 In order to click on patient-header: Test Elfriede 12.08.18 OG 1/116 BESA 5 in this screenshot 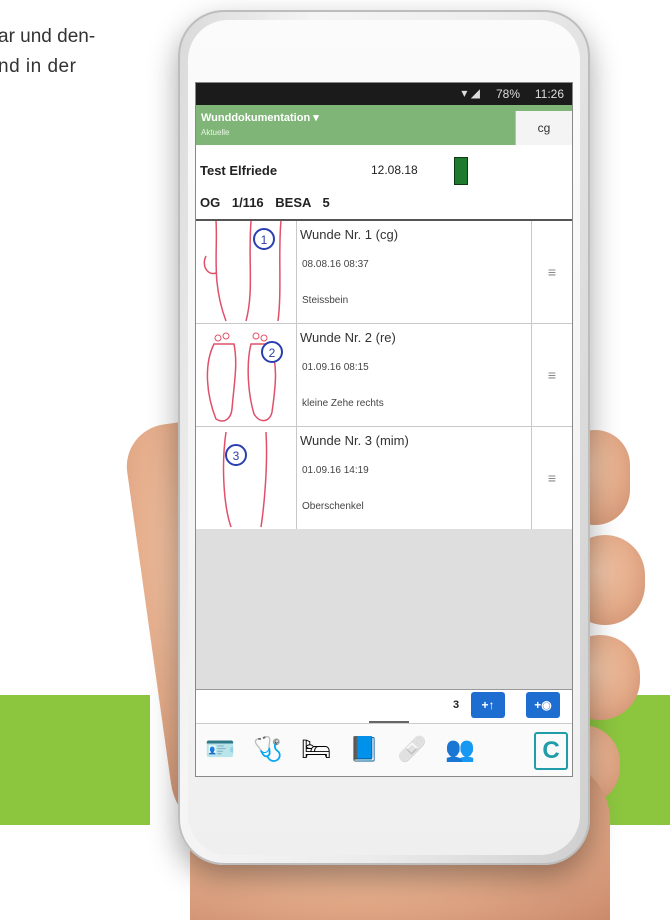, I will do `click(384, 183)`.